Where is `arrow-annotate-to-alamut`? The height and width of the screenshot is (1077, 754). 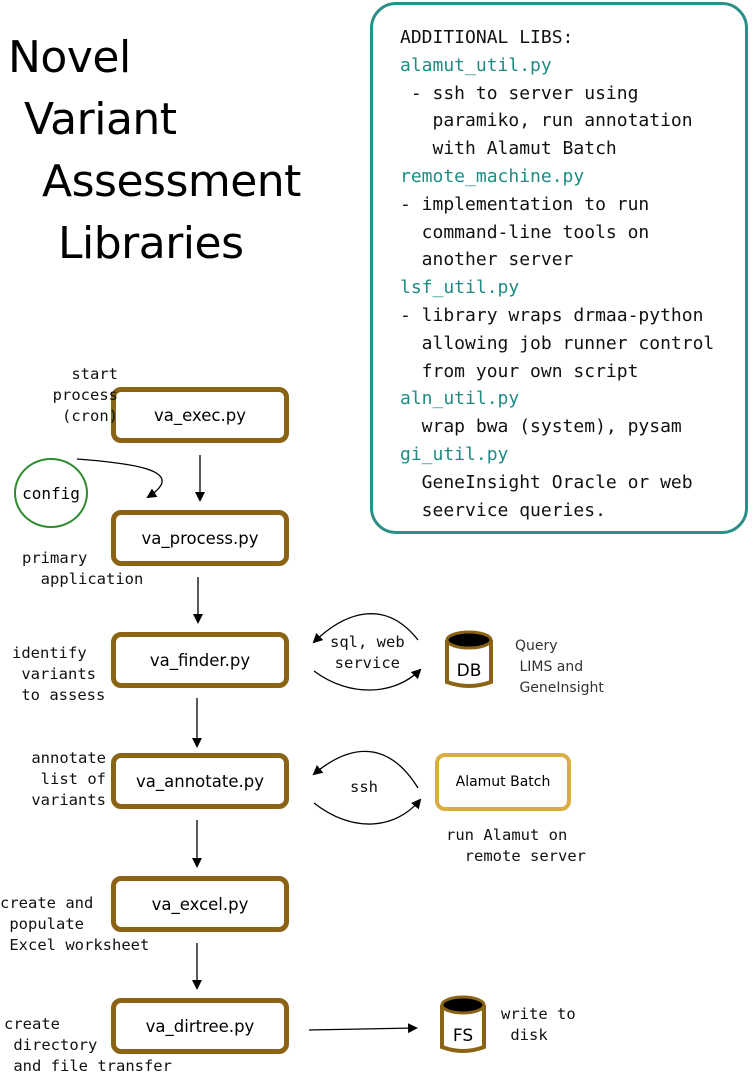 arrow-annotate-to-alamut is located at coordinates (367, 811).